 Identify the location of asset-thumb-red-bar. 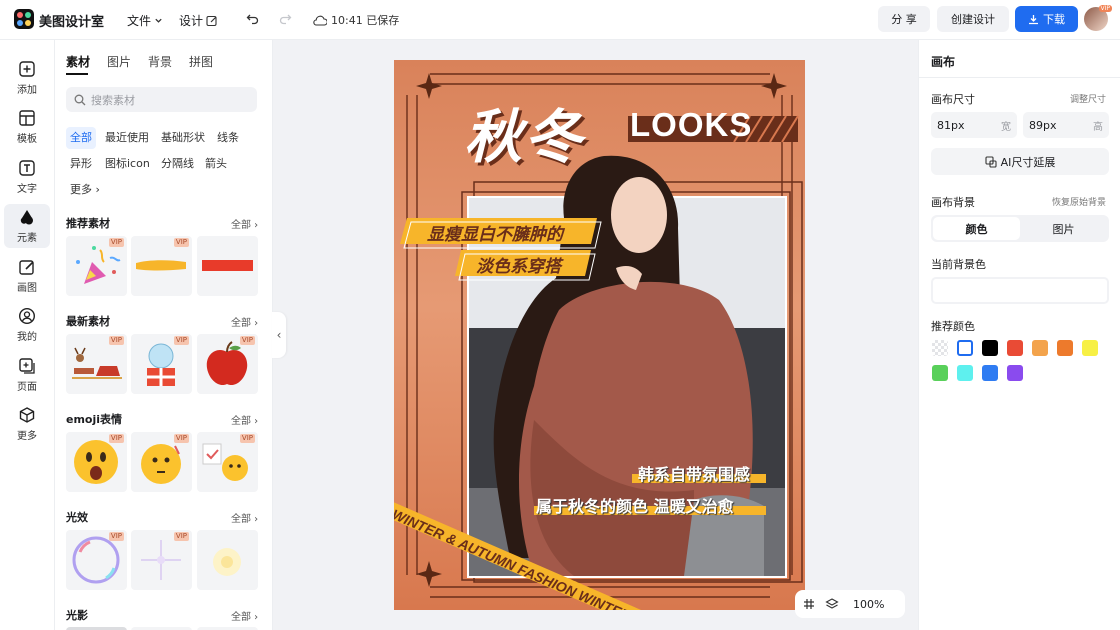
(227, 266).